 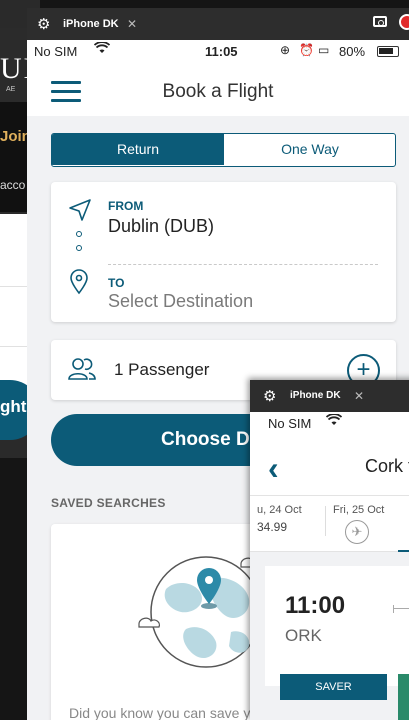 I want to click on page-title: Book a Flight, so click(x=218, y=91).